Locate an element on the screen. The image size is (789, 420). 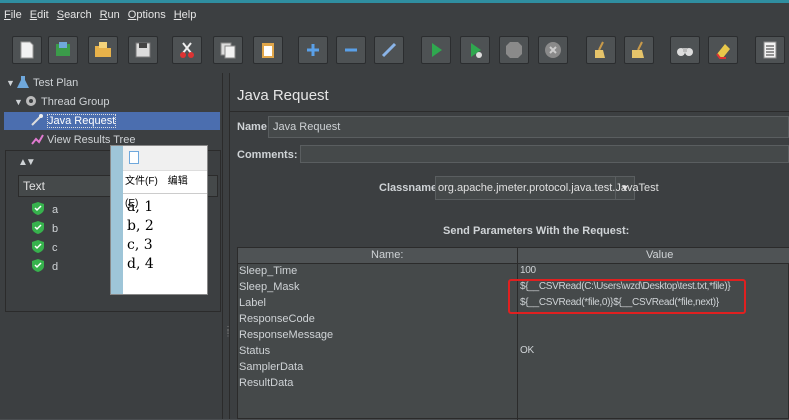
table-row: Sleep_Time 100 is located at coordinates (513, 271).